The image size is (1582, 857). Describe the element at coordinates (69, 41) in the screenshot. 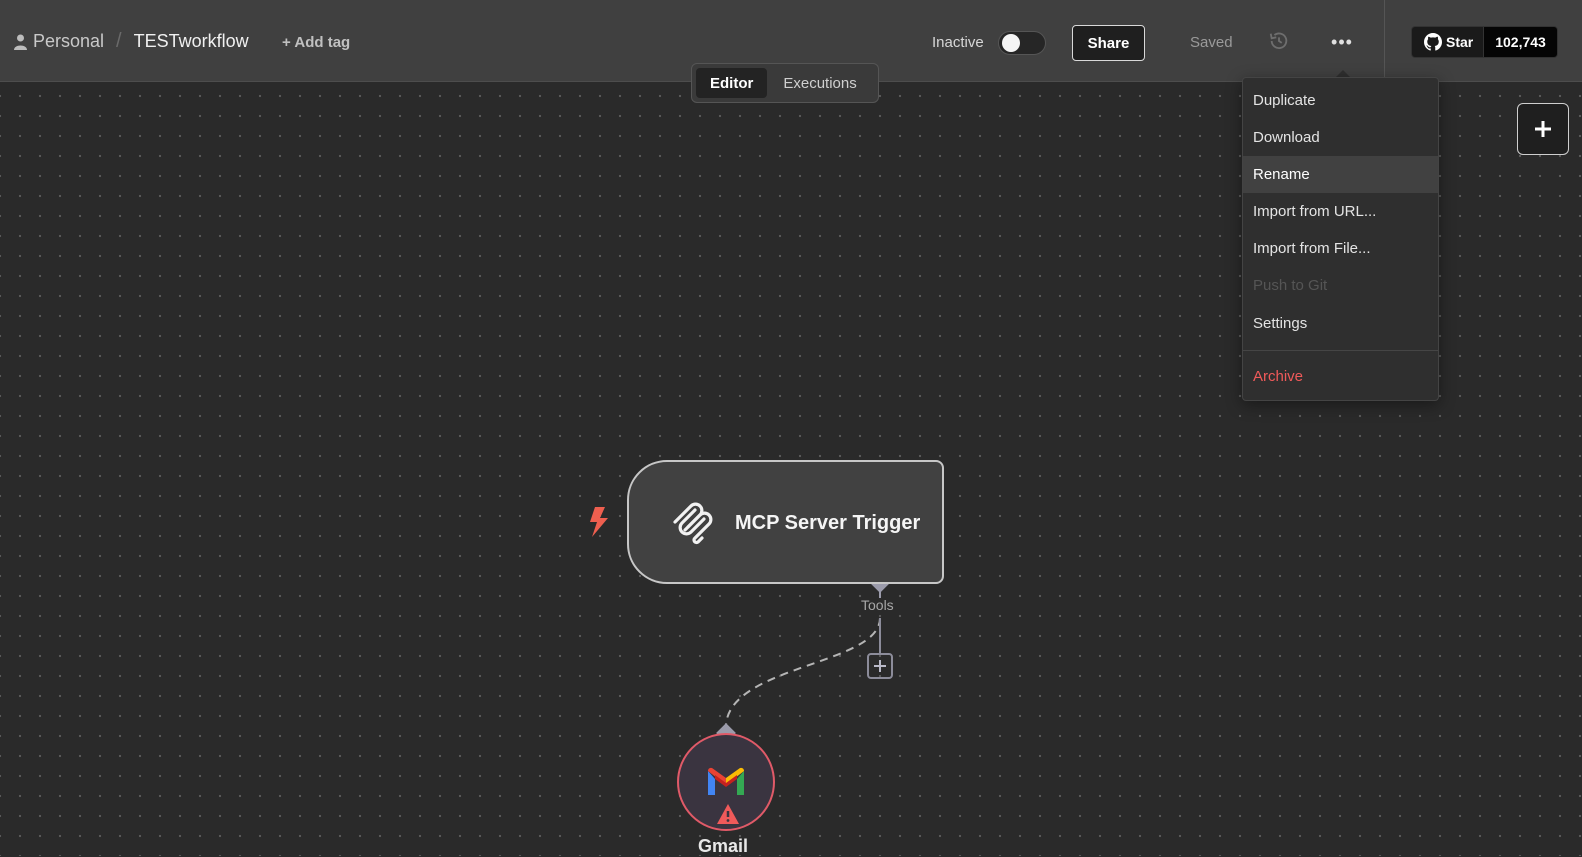

I see `project-name: Personal` at that location.